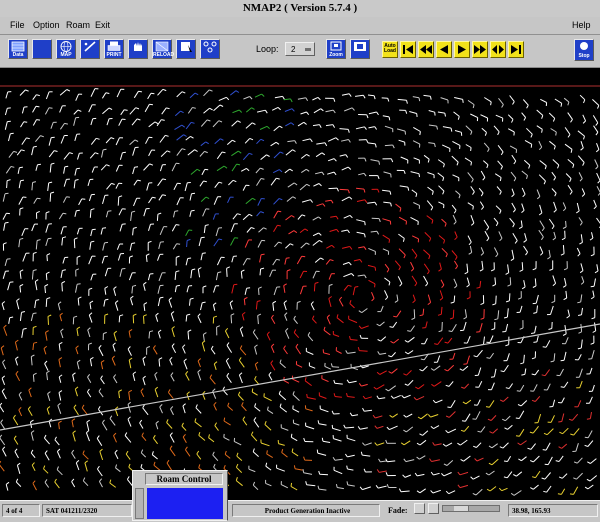 This screenshot has width=600, height=522. What do you see at coordinates (360, 49) in the screenshot?
I see `unzoom-button` at bounding box center [360, 49].